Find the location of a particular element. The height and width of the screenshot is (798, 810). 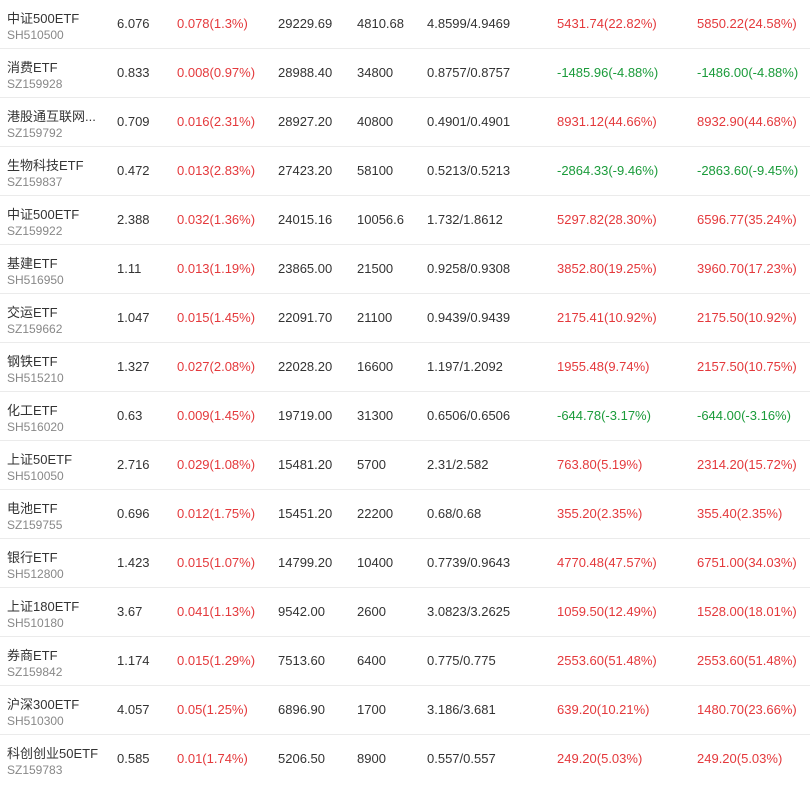

fund-name-cell: 科创创业50ETF SZ159783 is located at coordinates (57, 759).